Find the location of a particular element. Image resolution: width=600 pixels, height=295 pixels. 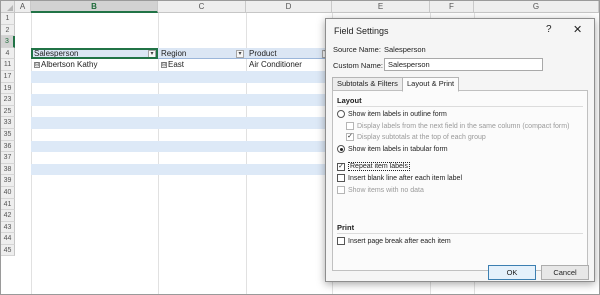

outline-form-option: Show item labels in outline form is located at coordinates (392, 114).